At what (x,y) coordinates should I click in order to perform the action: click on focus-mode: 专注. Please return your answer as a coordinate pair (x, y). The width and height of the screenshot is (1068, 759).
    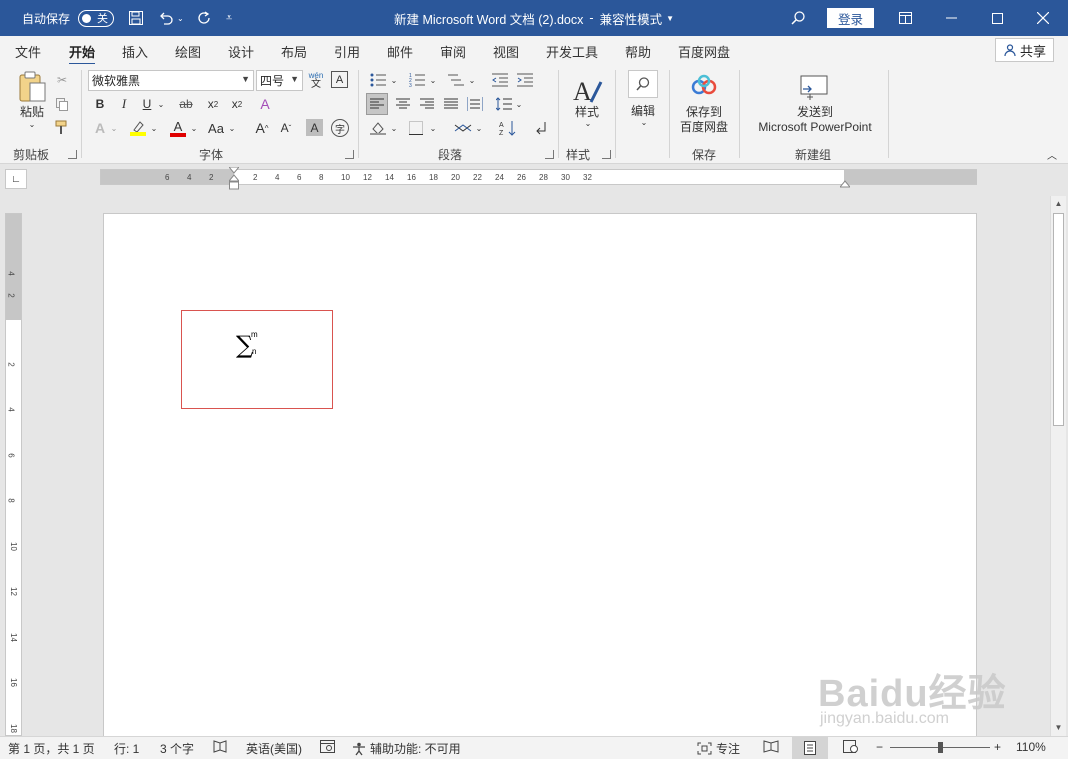
    Looking at the image, I should click on (718, 748).